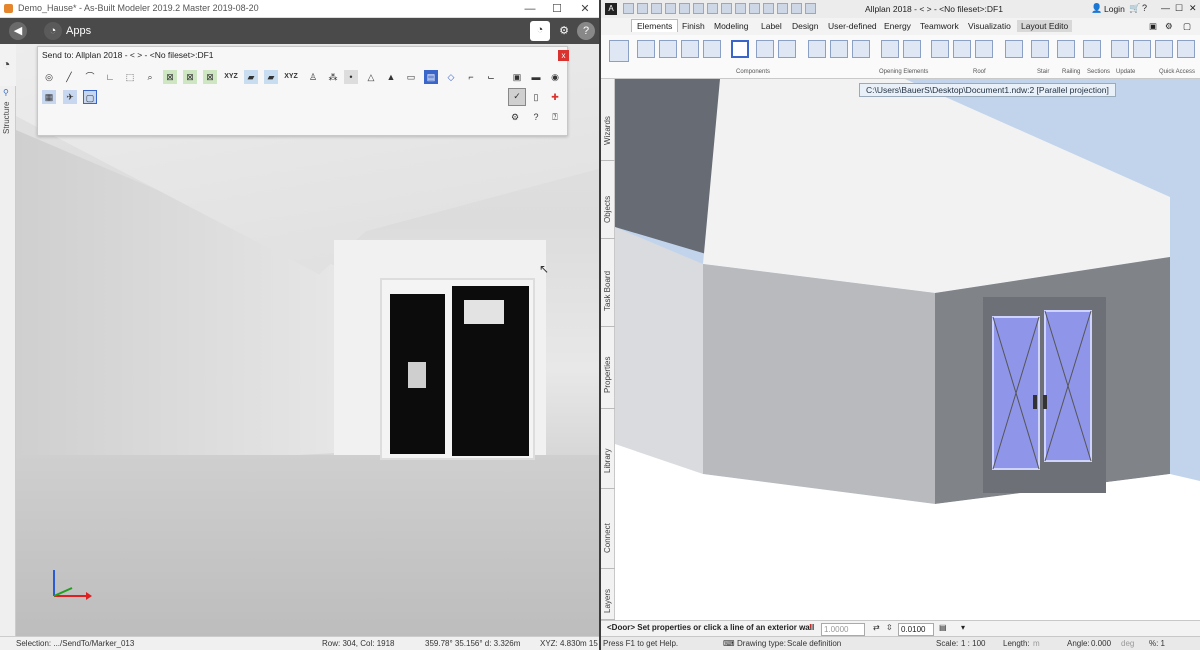 The image size is (1200, 650). What do you see at coordinates (70, 97) in the screenshot?
I see `walk-icon: ✈` at bounding box center [70, 97].